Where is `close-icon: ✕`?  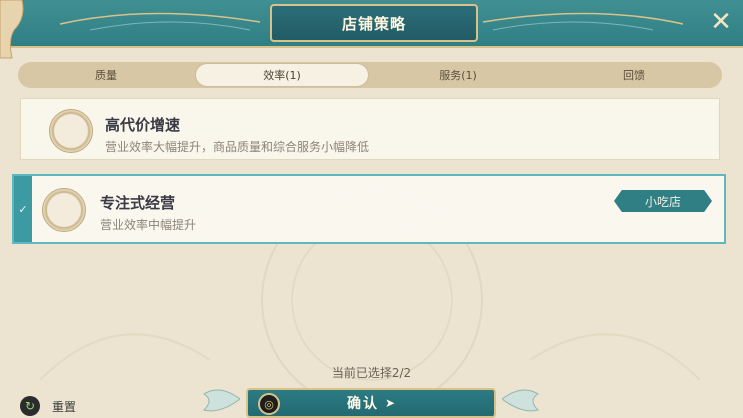 close-icon: ✕ is located at coordinates (721, 22).